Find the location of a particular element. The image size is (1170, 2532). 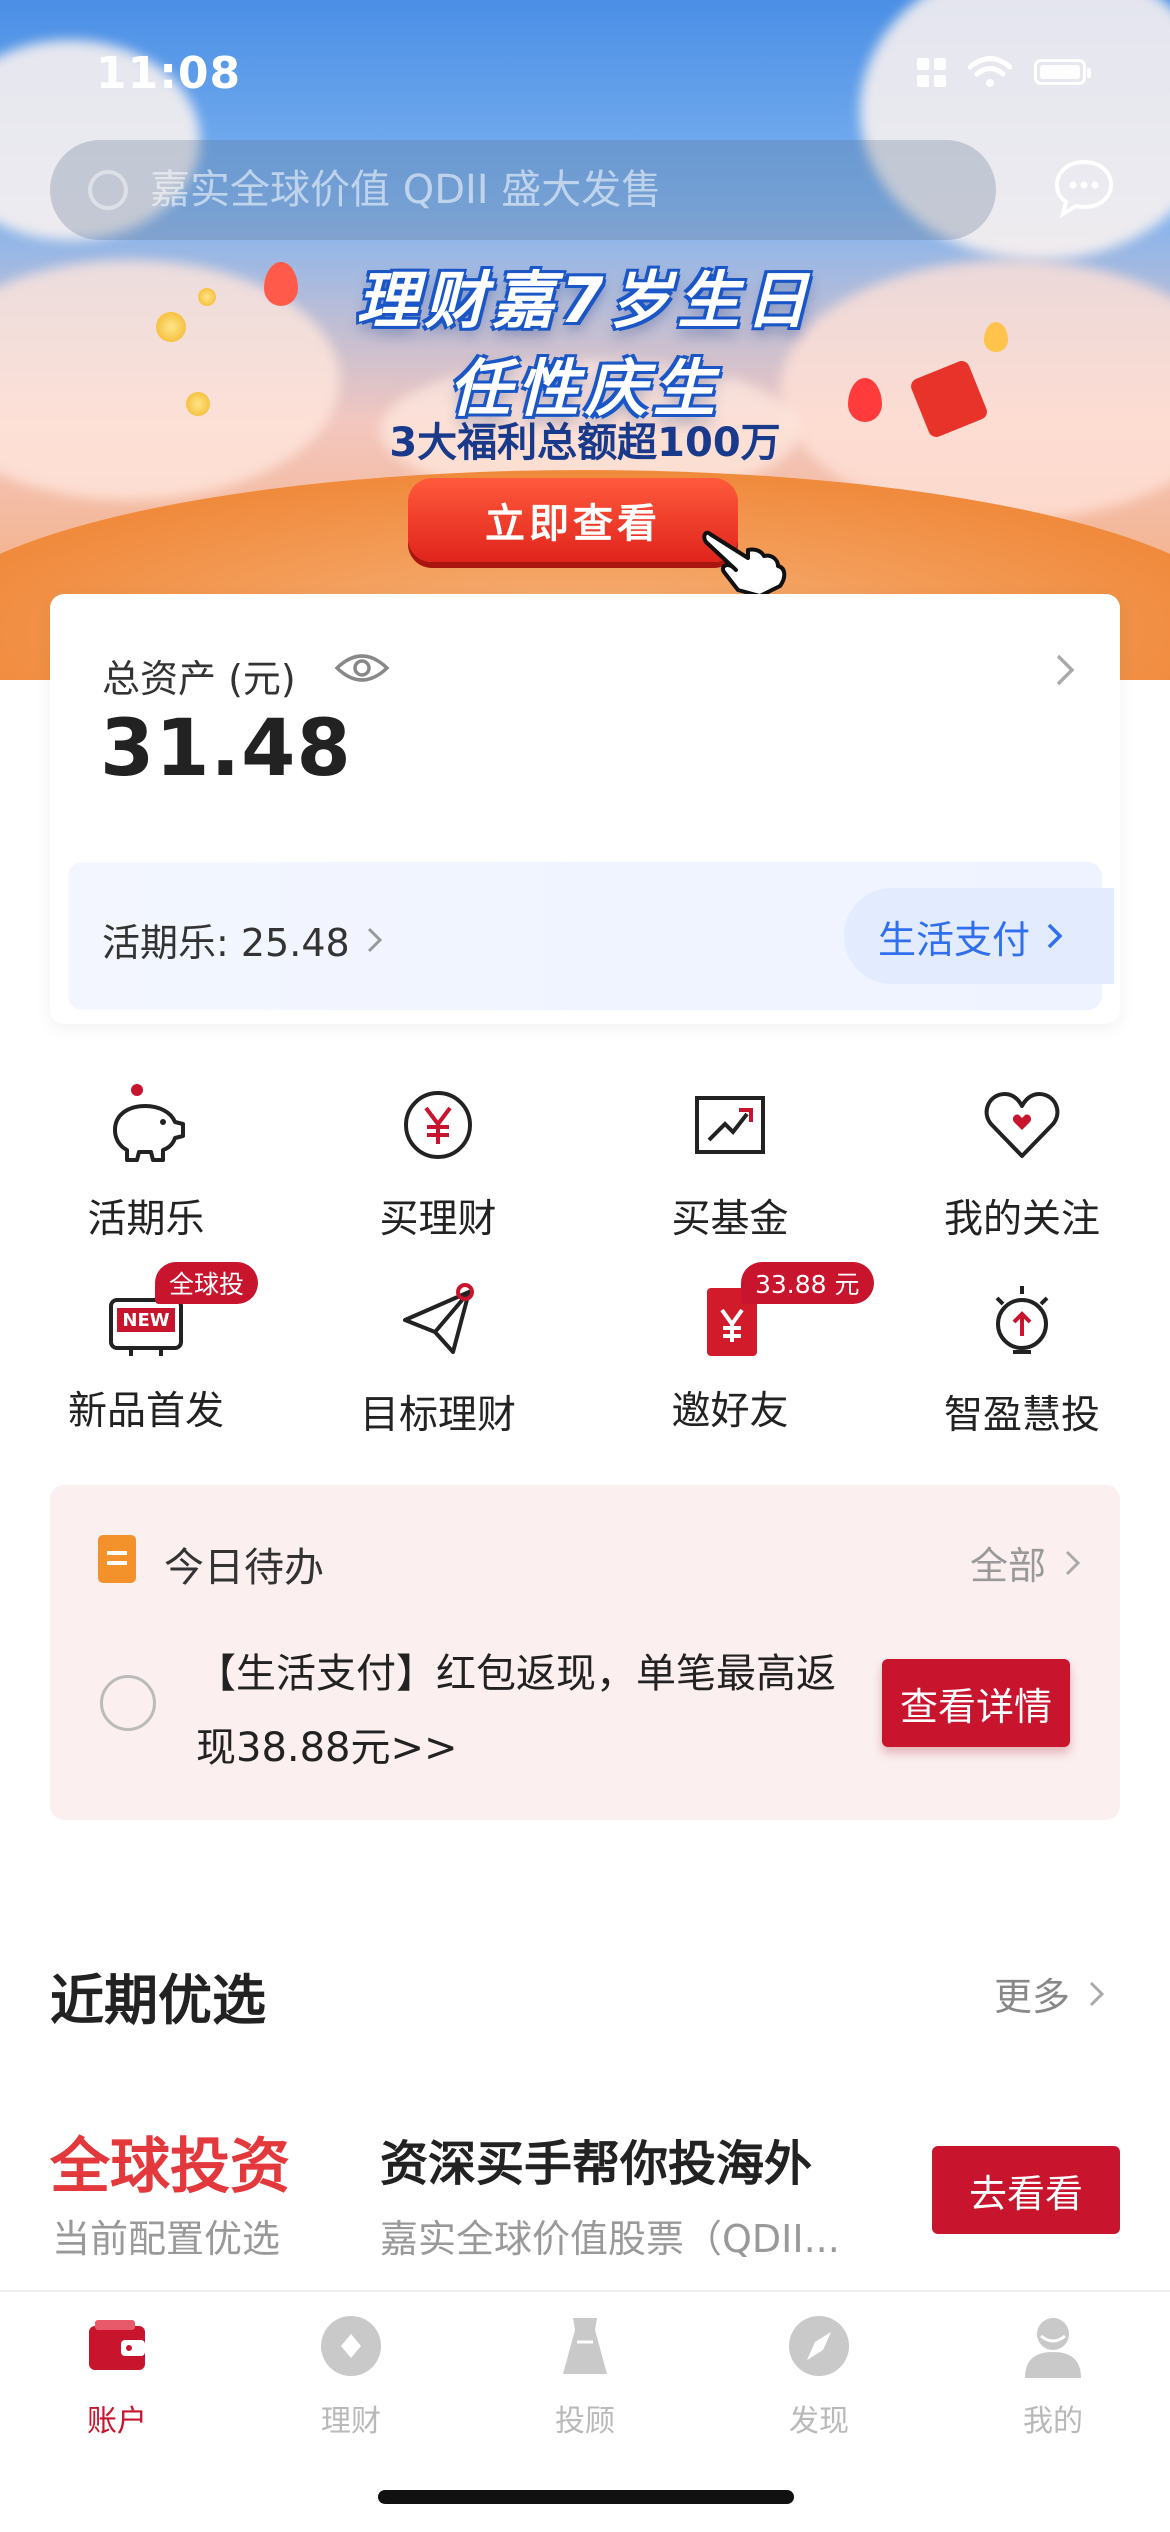

grid-item-buy-wealth: 买理财 is located at coordinates (438, 1162).